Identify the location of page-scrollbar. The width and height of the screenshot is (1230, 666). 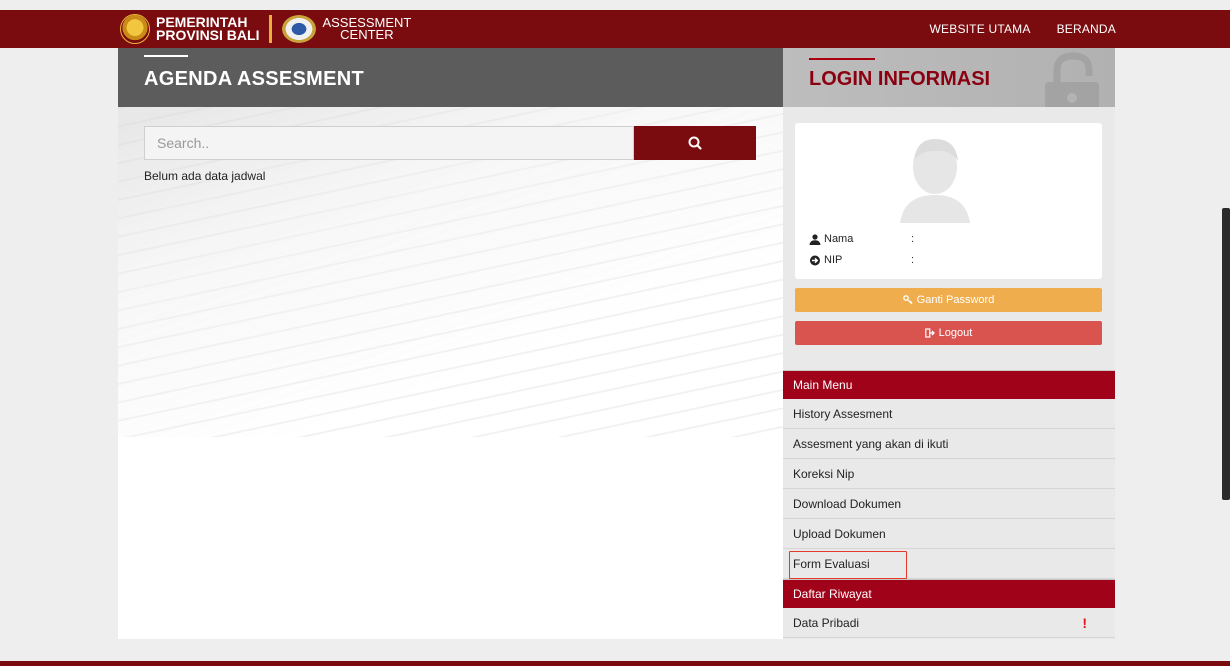
(1226, 354).